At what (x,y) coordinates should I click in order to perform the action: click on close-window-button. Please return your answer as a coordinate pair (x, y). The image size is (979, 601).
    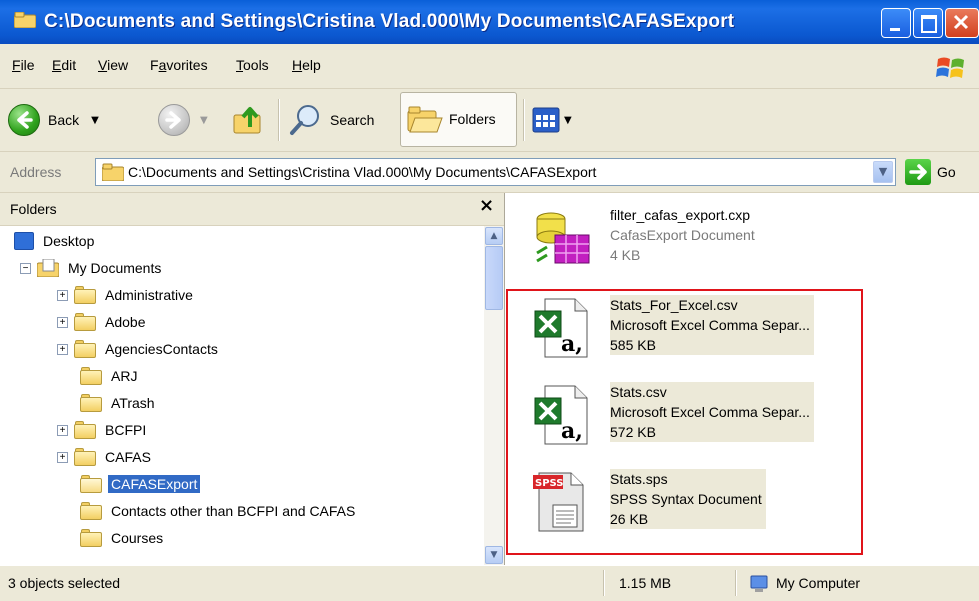
    Looking at the image, I should click on (962, 23).